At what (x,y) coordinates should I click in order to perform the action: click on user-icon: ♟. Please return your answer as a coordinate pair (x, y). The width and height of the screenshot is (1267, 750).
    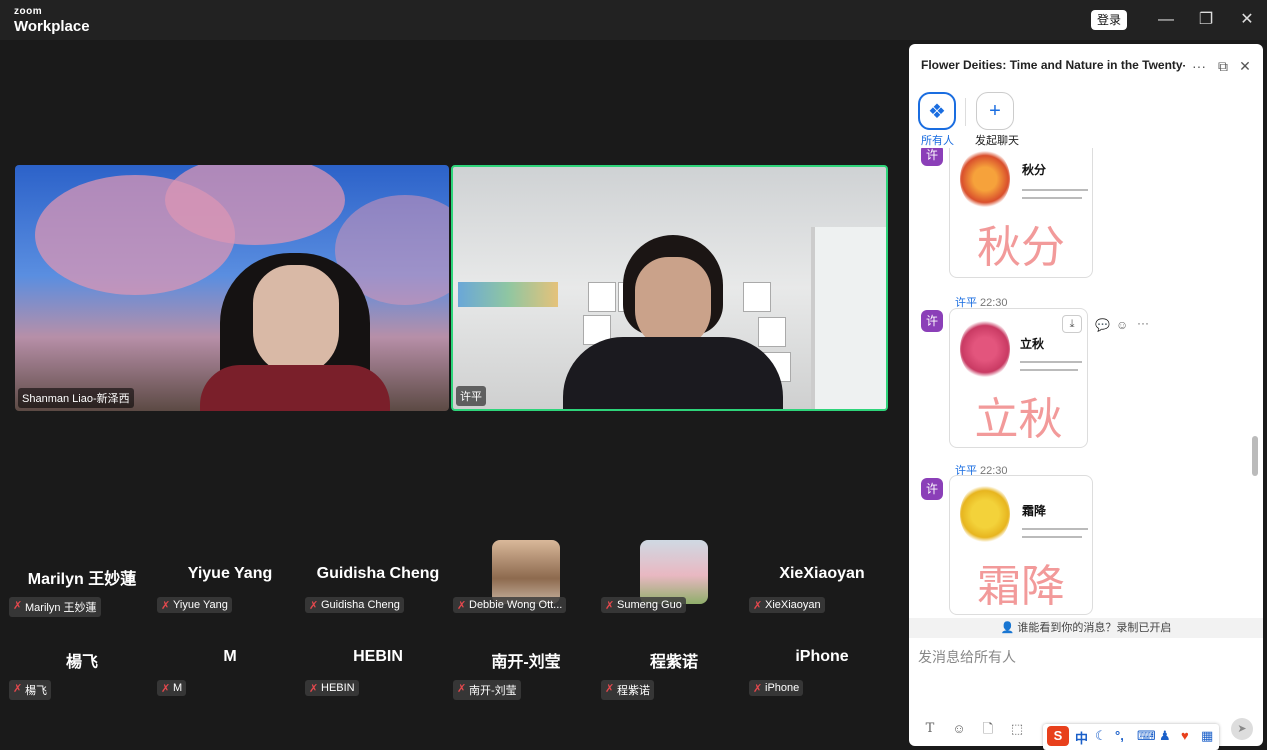
    Looking at the image, I should click on (1165, 736).